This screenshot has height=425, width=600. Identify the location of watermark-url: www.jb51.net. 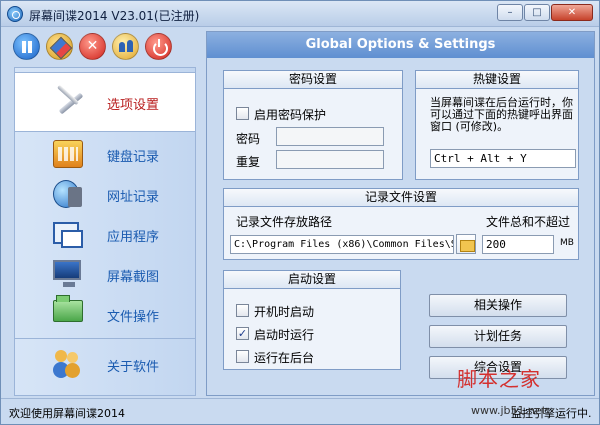
(509, 410).